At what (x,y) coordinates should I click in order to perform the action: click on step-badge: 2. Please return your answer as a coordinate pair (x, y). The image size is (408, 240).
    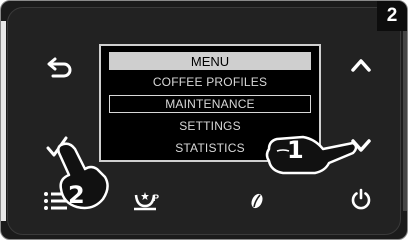
    Looking at the image, I should click on (392, 16).